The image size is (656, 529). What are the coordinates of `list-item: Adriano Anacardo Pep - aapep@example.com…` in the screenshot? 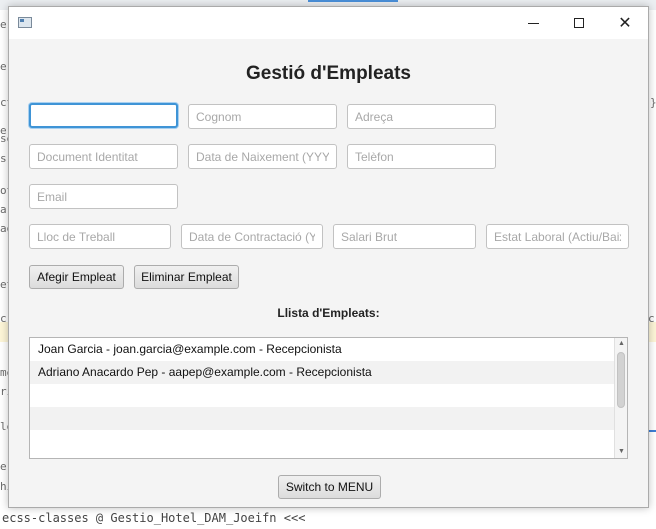 It's located at (322, 372).